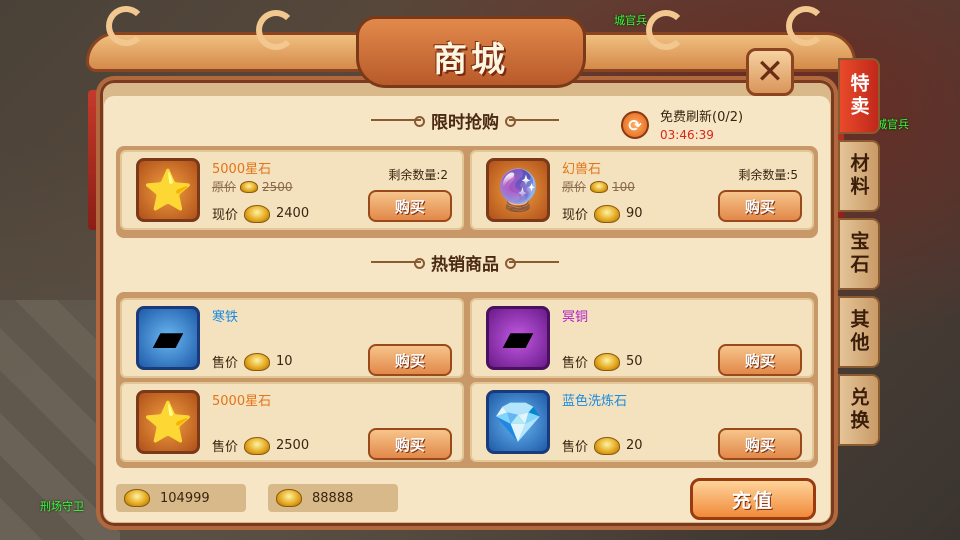  I want to click on current-price: 现价 90, so click(602, 213).